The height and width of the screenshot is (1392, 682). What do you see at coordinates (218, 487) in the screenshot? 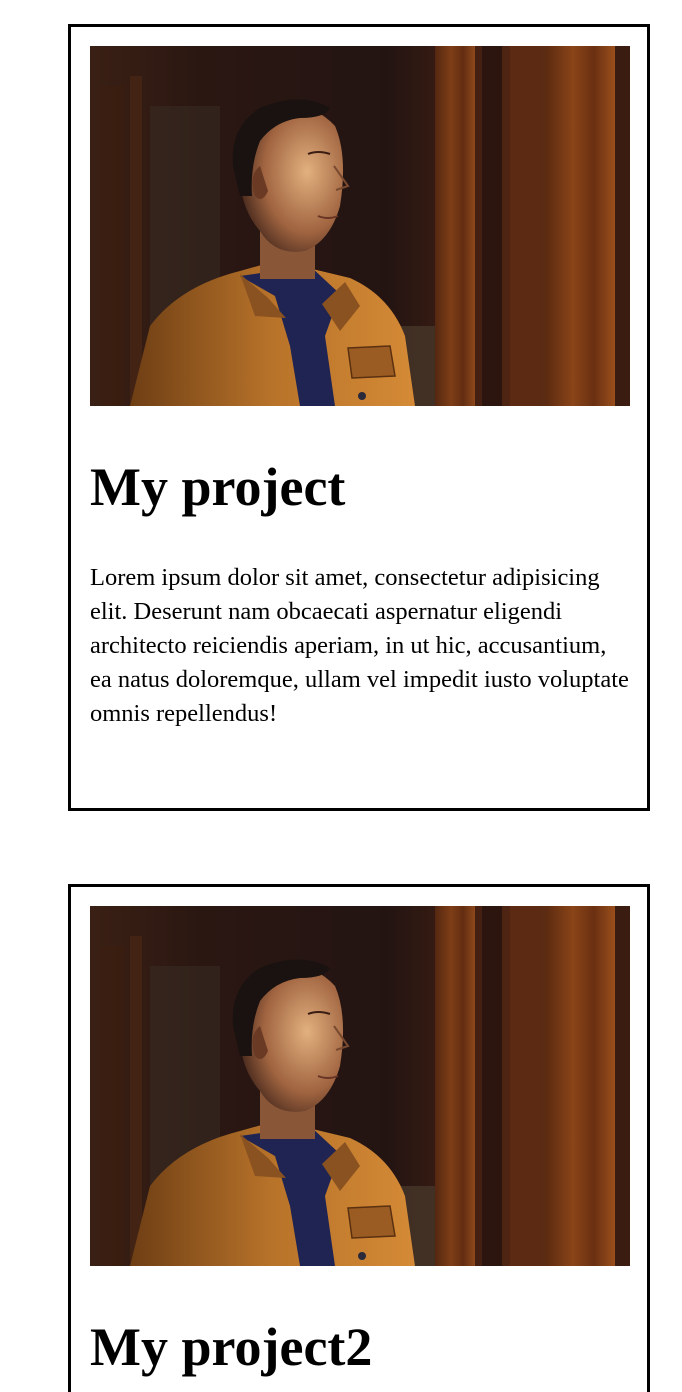
I see `project-title: My project` at bounding box center [218, 487].